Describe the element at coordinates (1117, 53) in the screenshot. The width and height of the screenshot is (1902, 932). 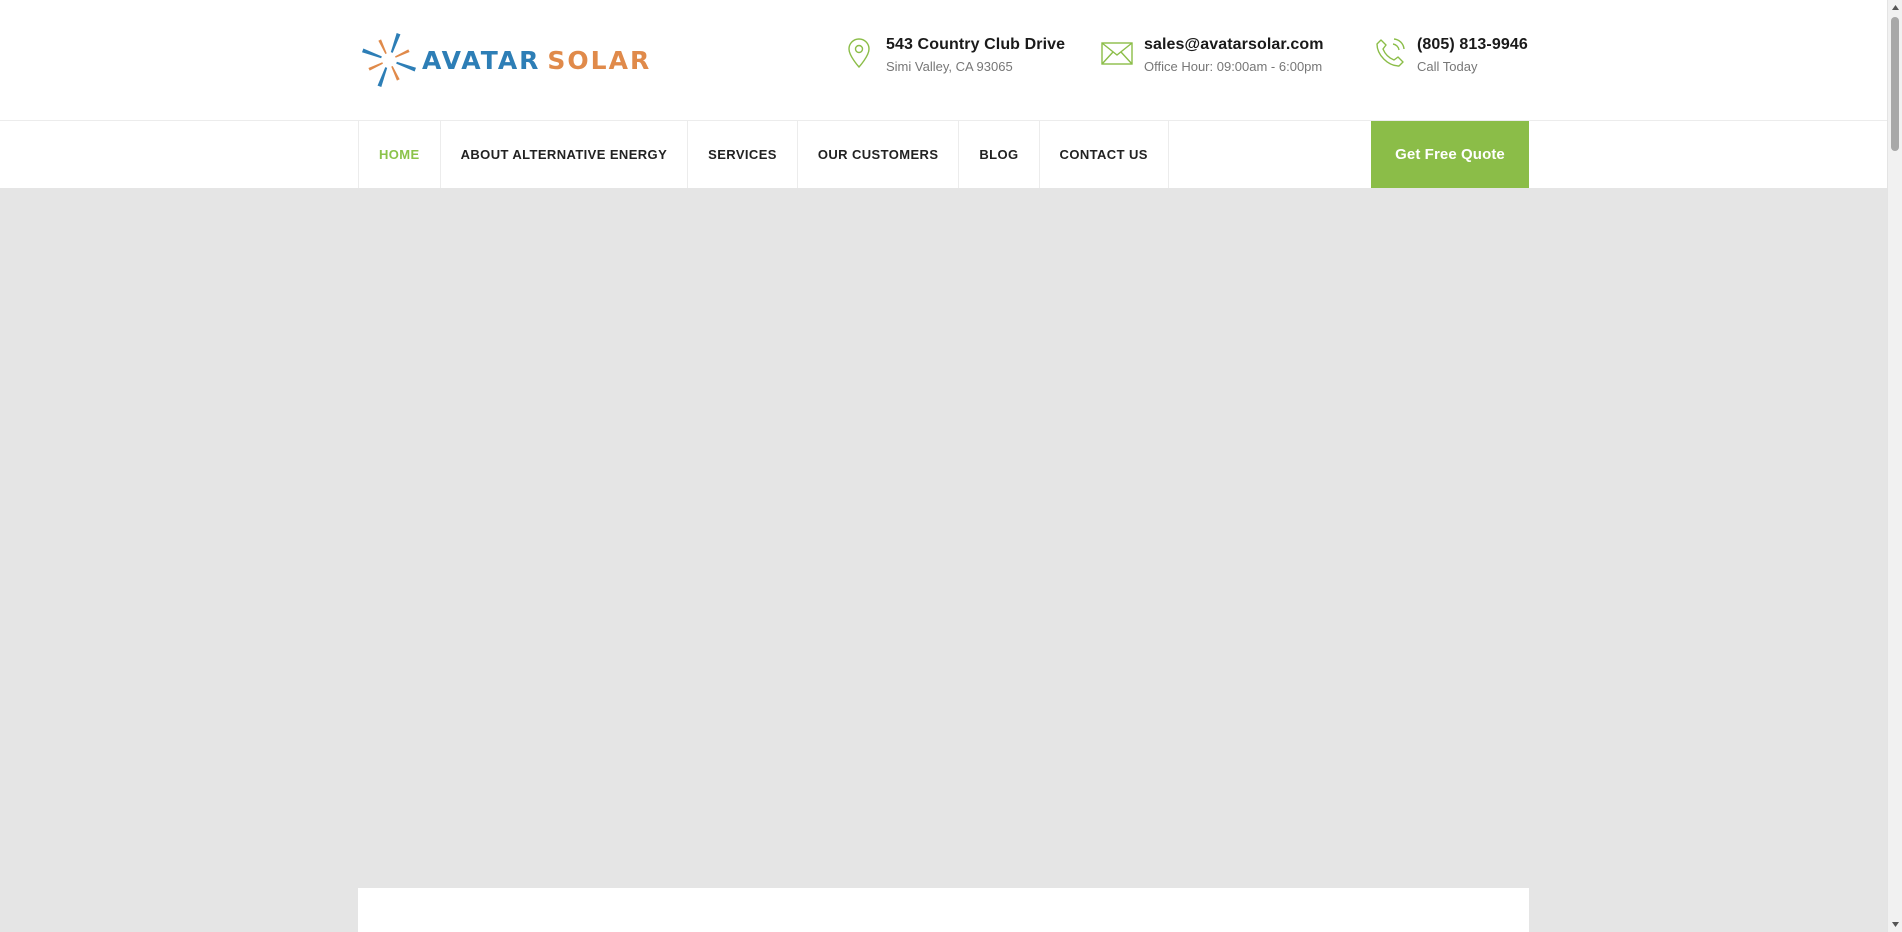
I see `envelope-icon` at that location.